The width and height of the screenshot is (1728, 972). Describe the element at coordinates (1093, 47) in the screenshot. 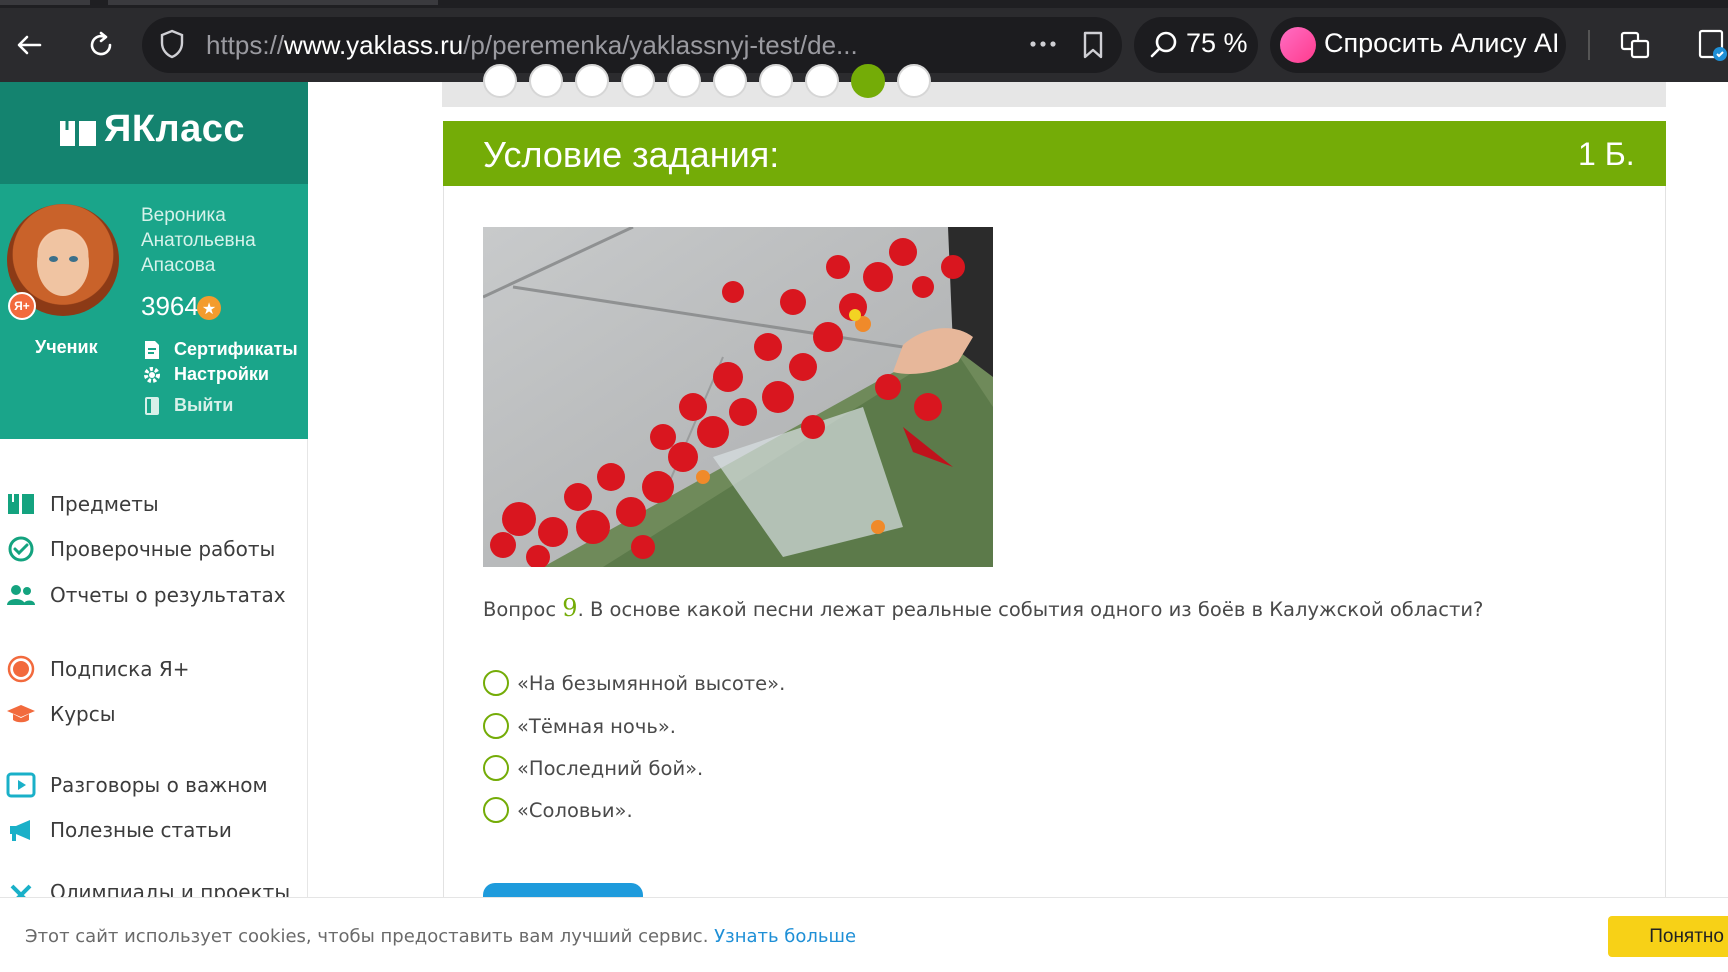

I see `bookmark-icon` at that location.